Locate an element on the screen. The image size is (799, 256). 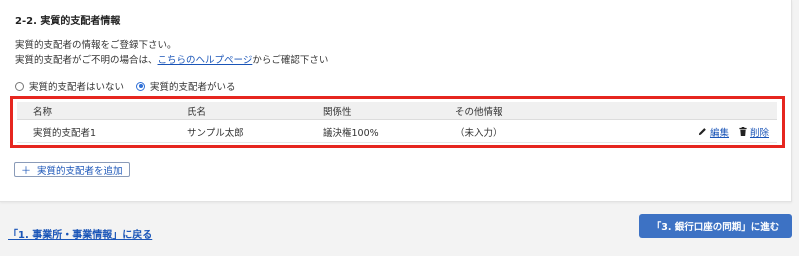
row-name: 実質的支配者1 is located at coordinates (65, 133).